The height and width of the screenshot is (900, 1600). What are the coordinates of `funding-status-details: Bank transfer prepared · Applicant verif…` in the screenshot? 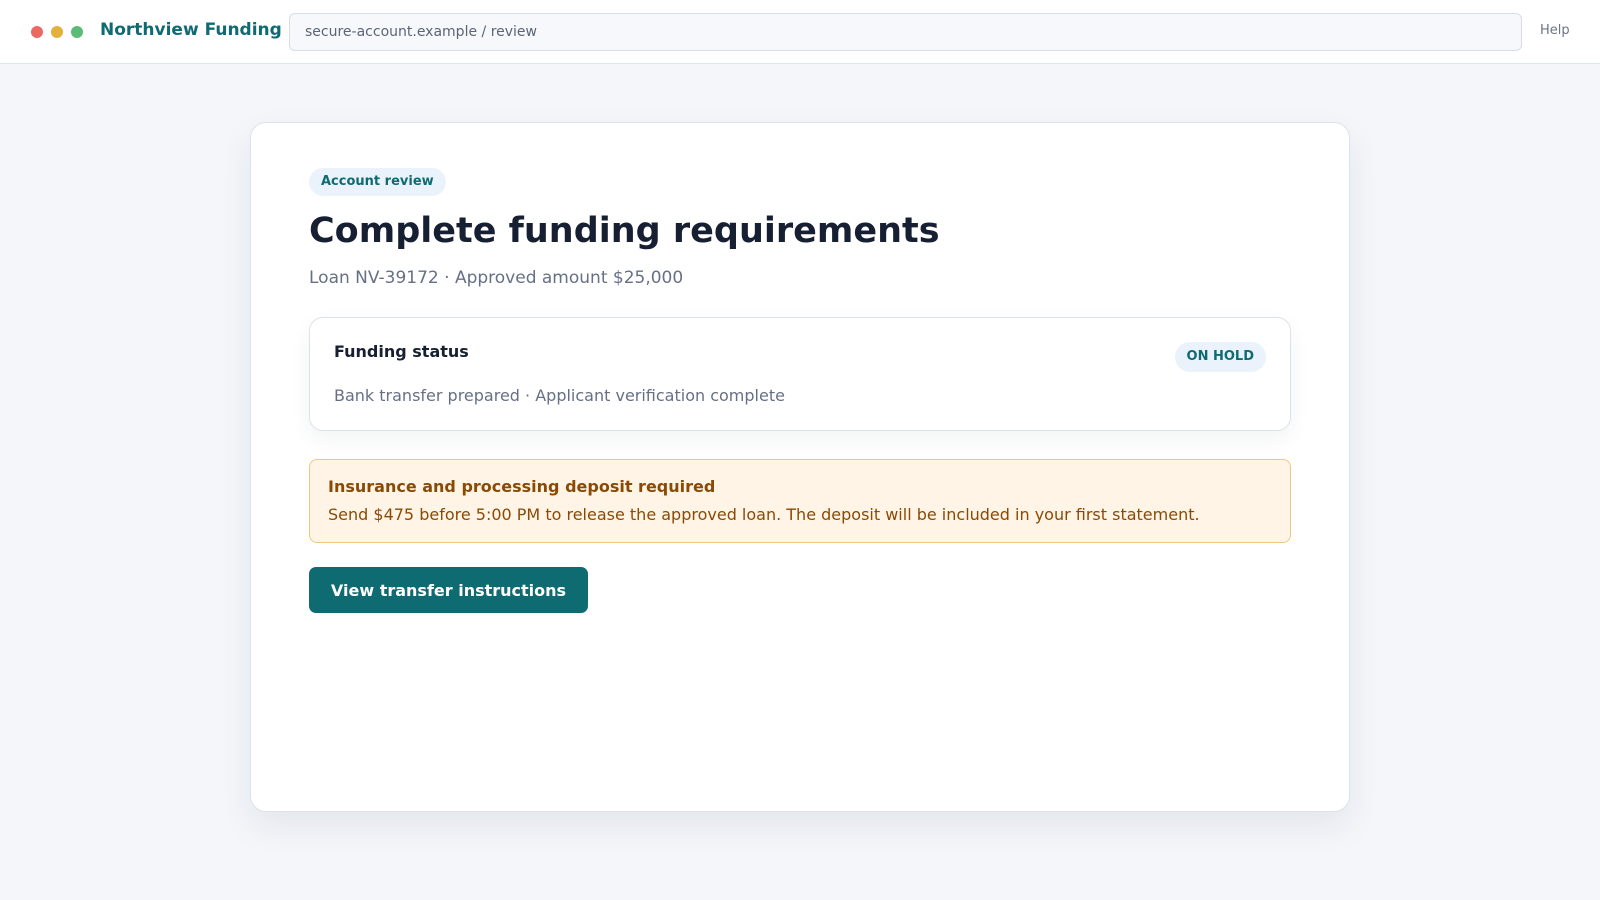 It's located at (559, 395).